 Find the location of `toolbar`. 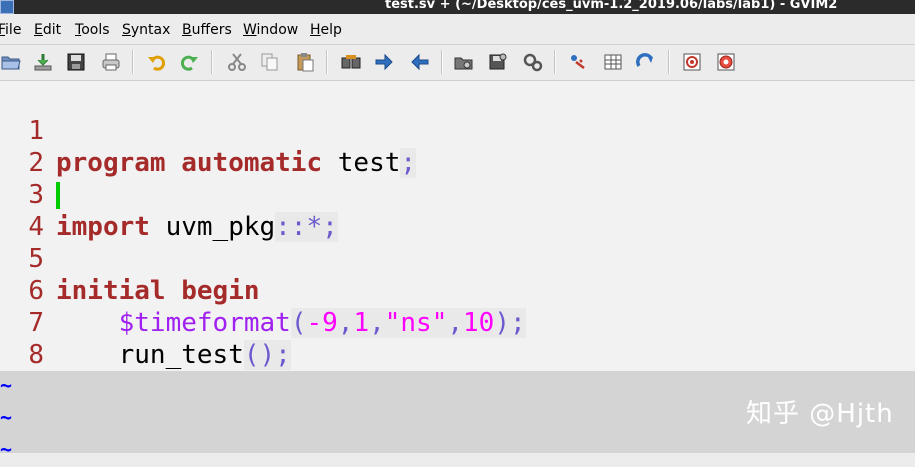

toolbar is located at coordinates (457, 63).